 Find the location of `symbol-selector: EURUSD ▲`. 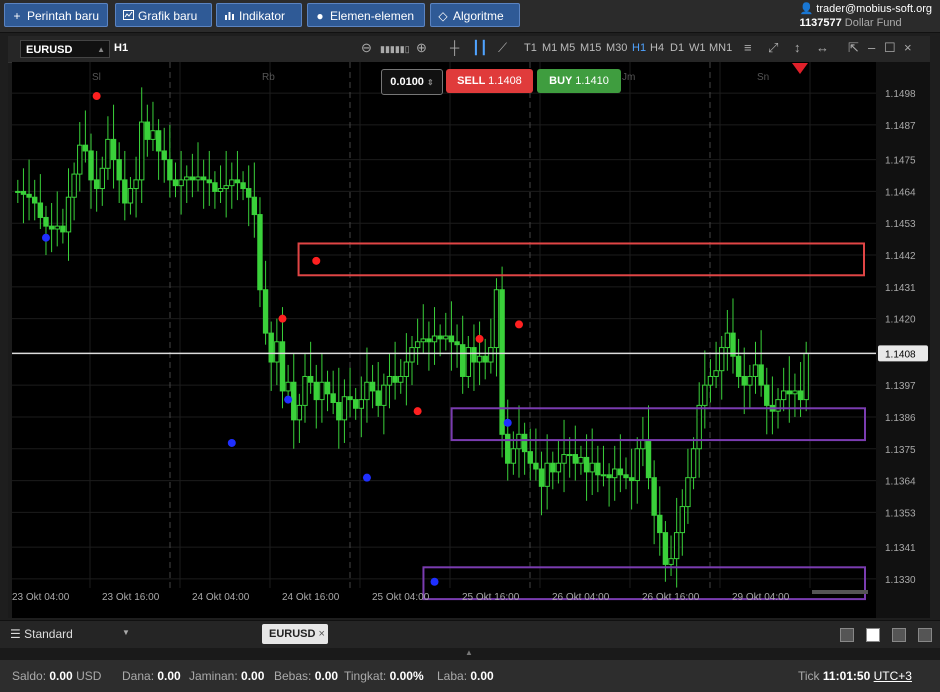

symbol-selector: EURUSD ▲ is located at coordinates (65, 49).